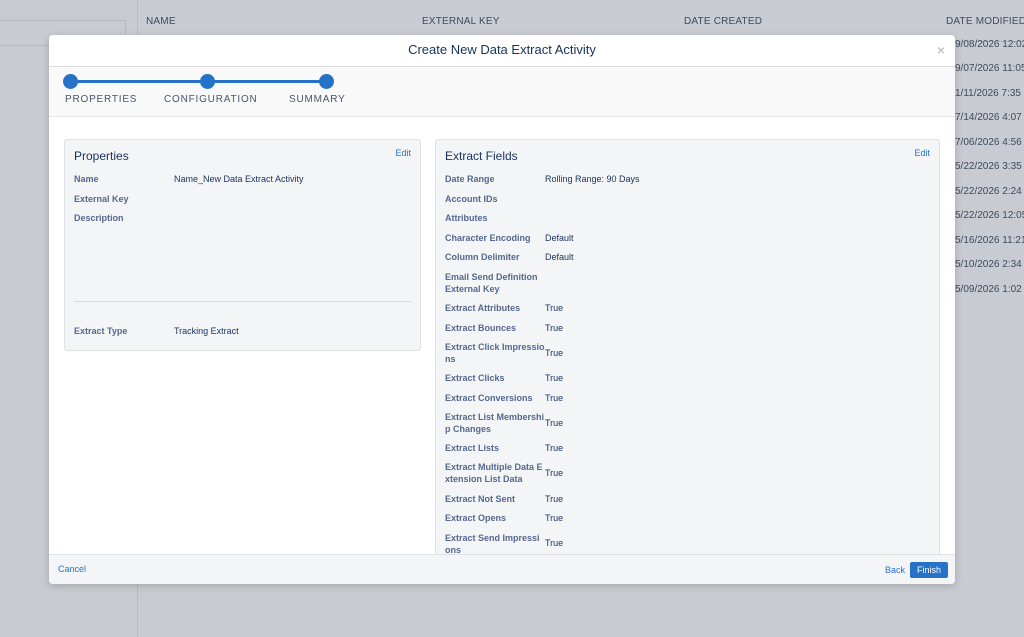  I want to click on property-label-external-key: External Key, so click(101, 199).